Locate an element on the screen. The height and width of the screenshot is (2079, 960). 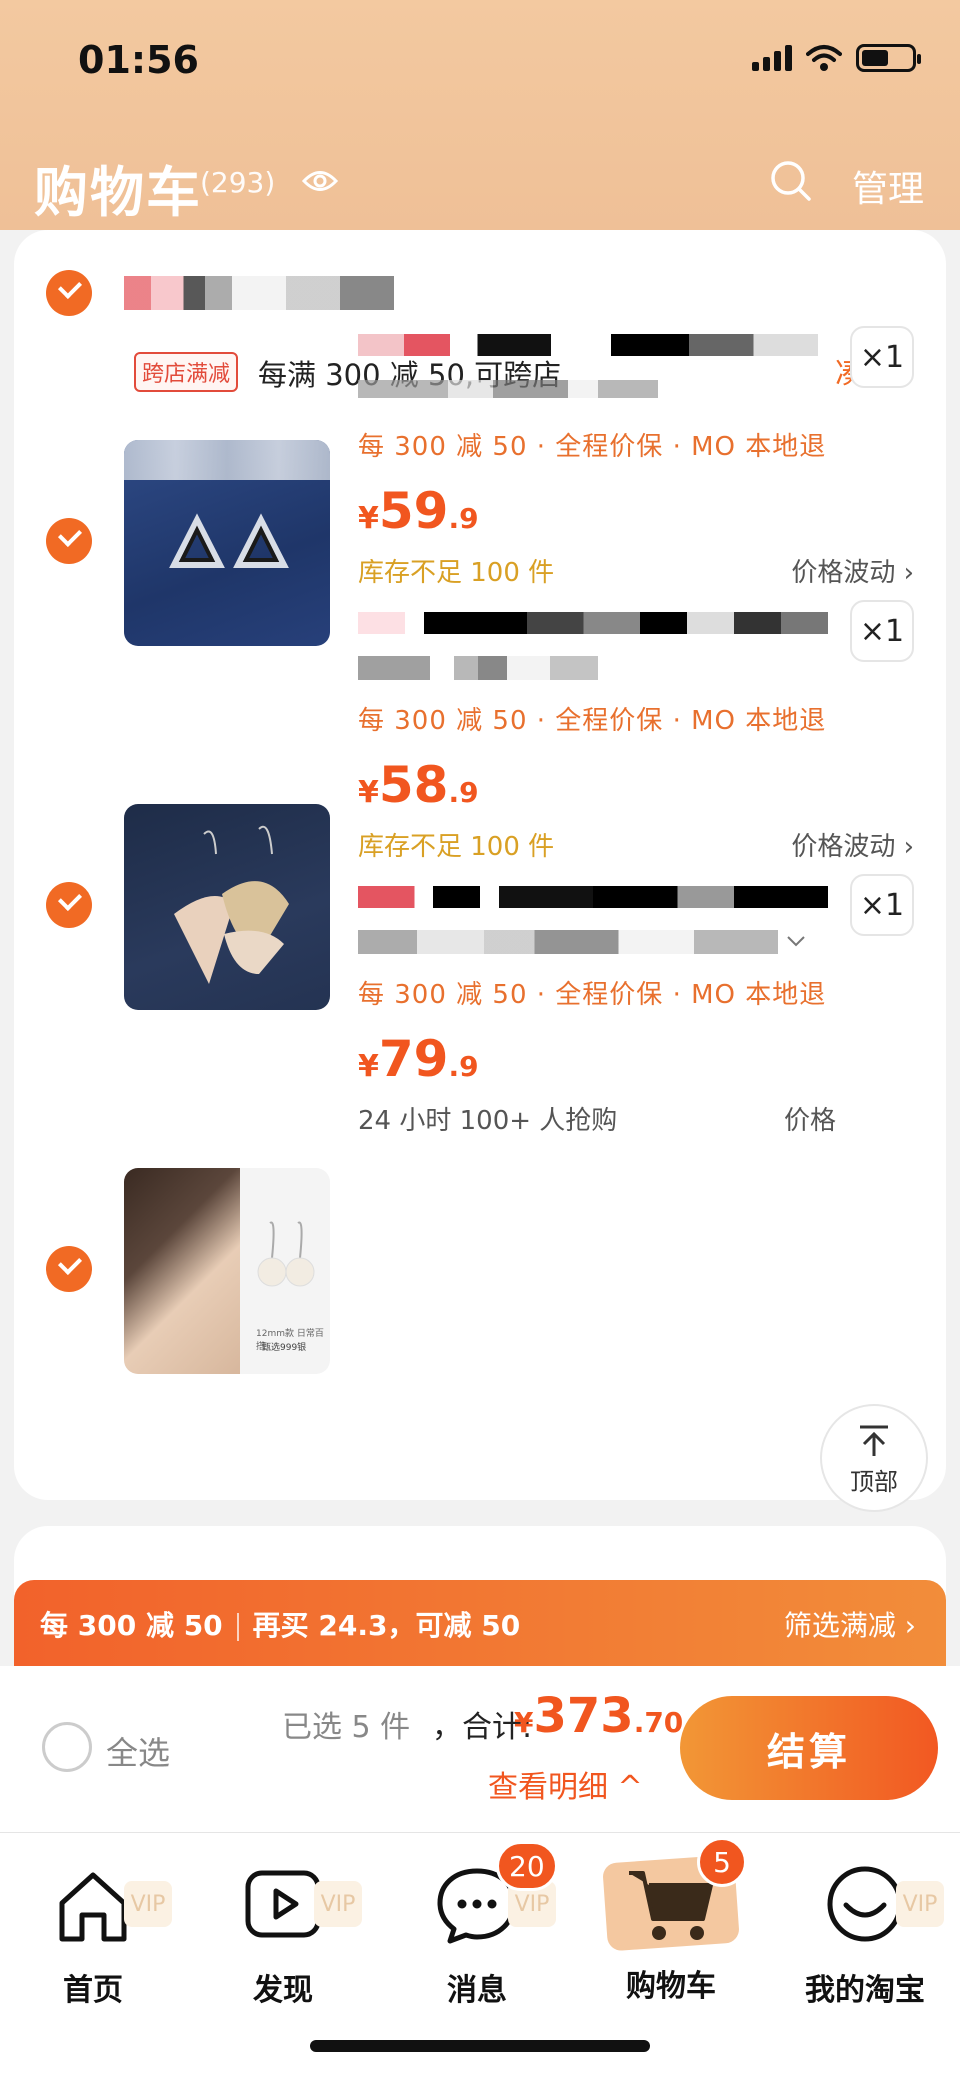
tab-label: 购物车 is located at coordinates (671, 1986).